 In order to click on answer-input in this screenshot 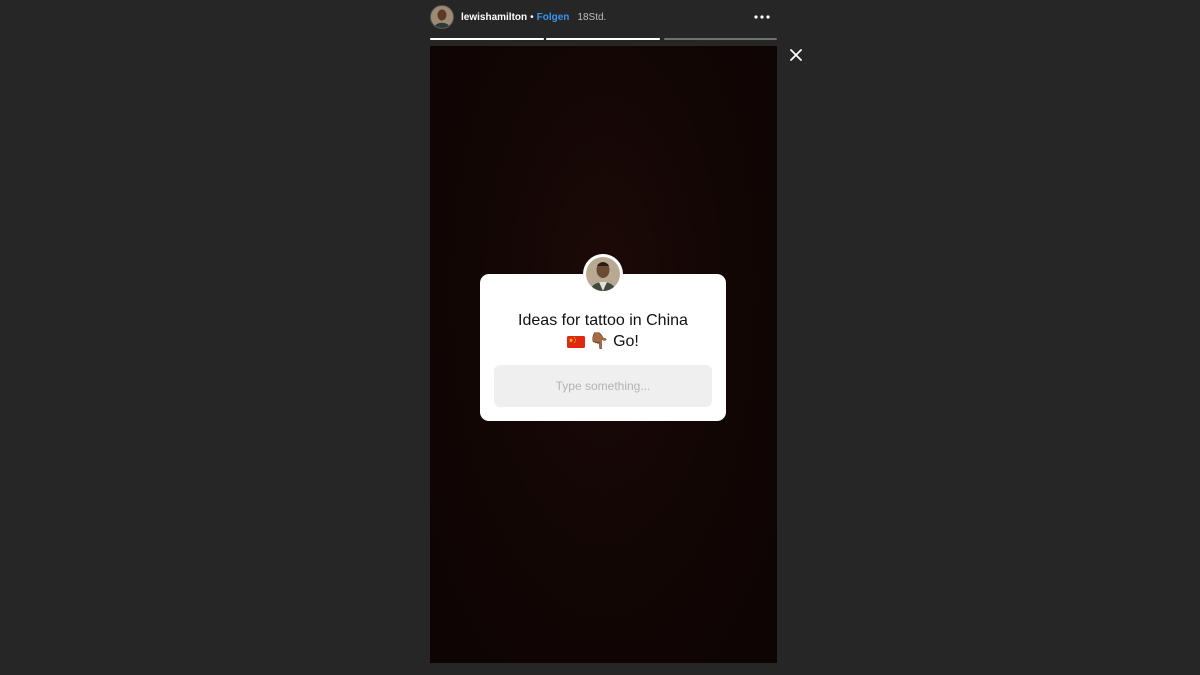, I will do `click(603, 386)`.